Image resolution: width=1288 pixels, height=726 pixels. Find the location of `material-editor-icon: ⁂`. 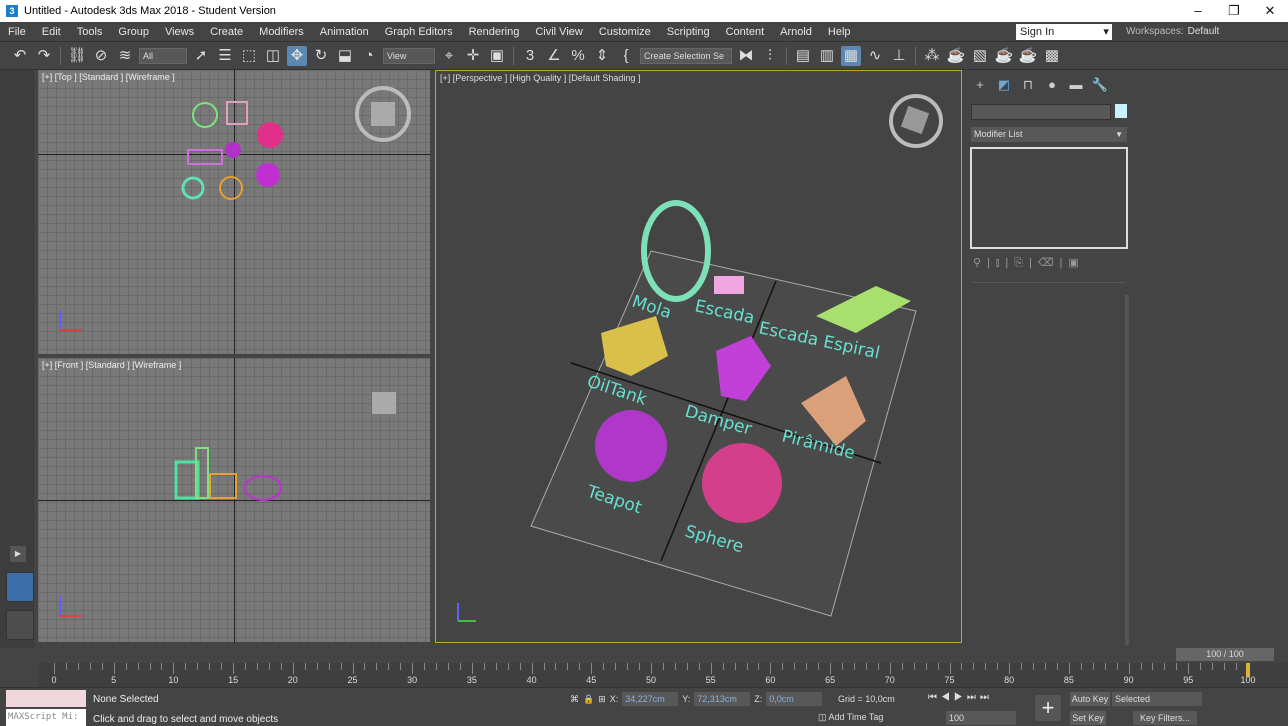

material-editor-icon: ⁂ is located at coordinates (932, 56).